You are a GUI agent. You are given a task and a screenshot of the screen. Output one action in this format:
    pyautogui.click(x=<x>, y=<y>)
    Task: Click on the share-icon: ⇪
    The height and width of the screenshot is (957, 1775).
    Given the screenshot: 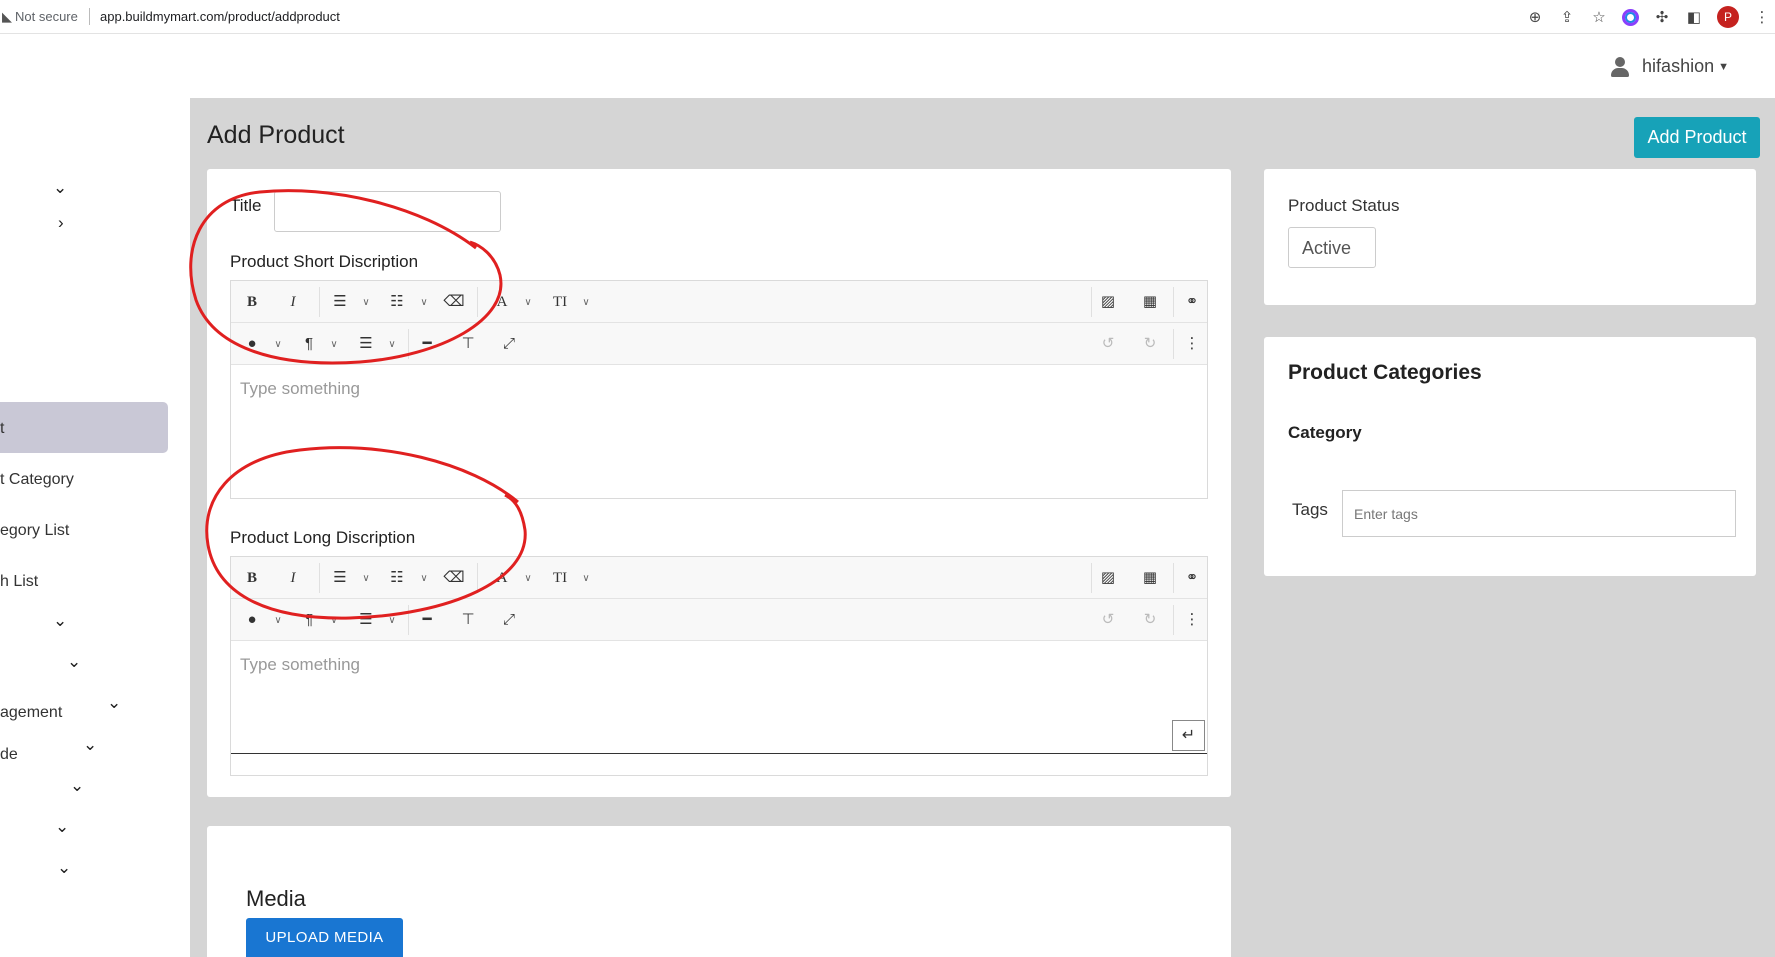 What is the action you would take?
    pyautogui.click(x=1567, y=17)
    